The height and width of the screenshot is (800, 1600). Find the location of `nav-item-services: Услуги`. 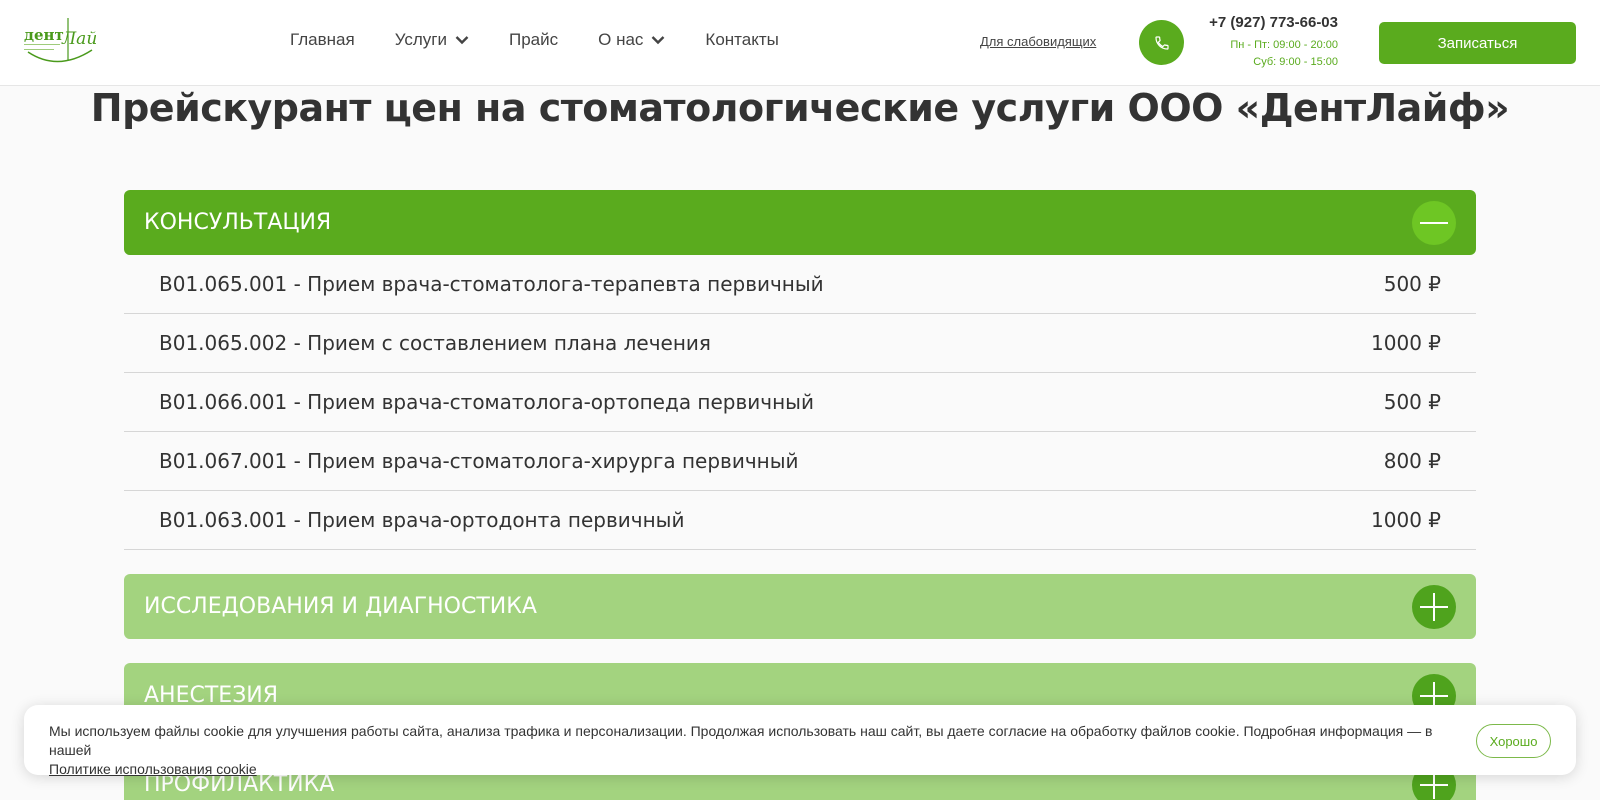

nav-item-services: Услуги is located at coordinates (432, 40).